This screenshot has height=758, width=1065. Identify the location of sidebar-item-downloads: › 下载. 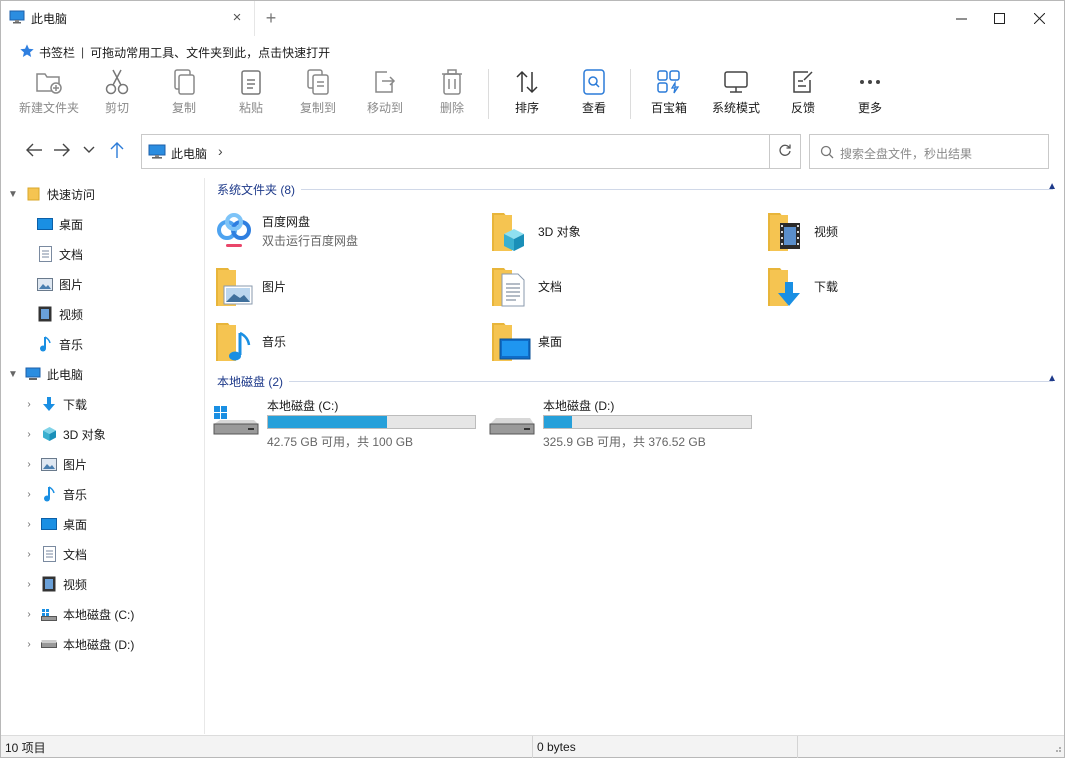
(55, 404).